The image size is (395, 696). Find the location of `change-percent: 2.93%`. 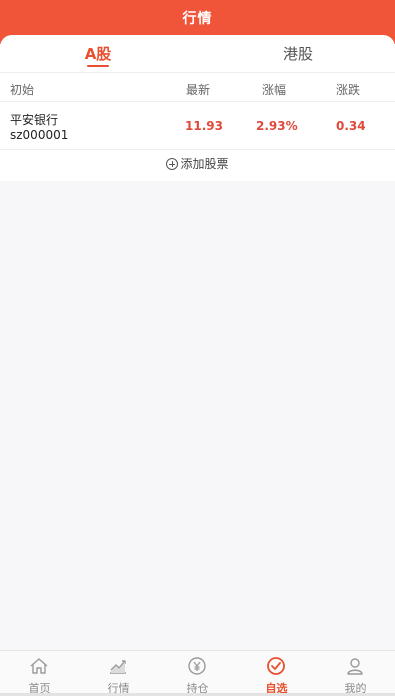

change-percent: 2.93% is located at coordinates (277, 126).